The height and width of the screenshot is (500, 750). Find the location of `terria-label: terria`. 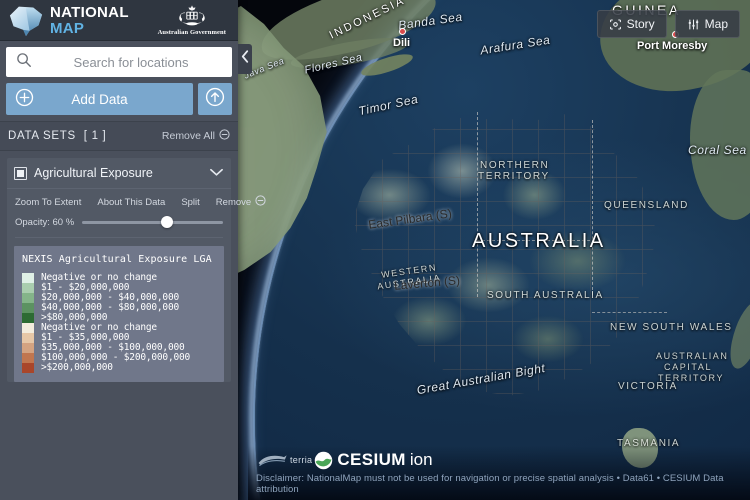

terria-label: terria is located at coordinates (301, 460).